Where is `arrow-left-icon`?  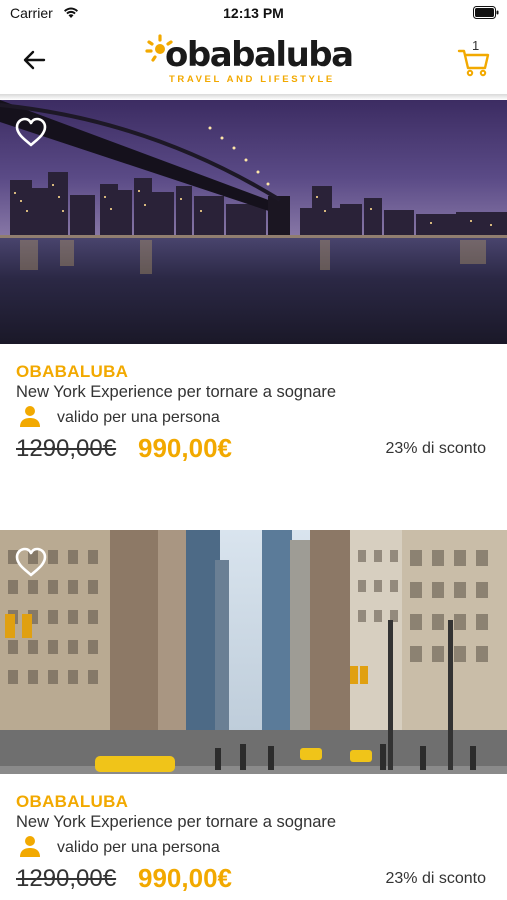 arrow-left-icon is located at coordinates (35, 60).